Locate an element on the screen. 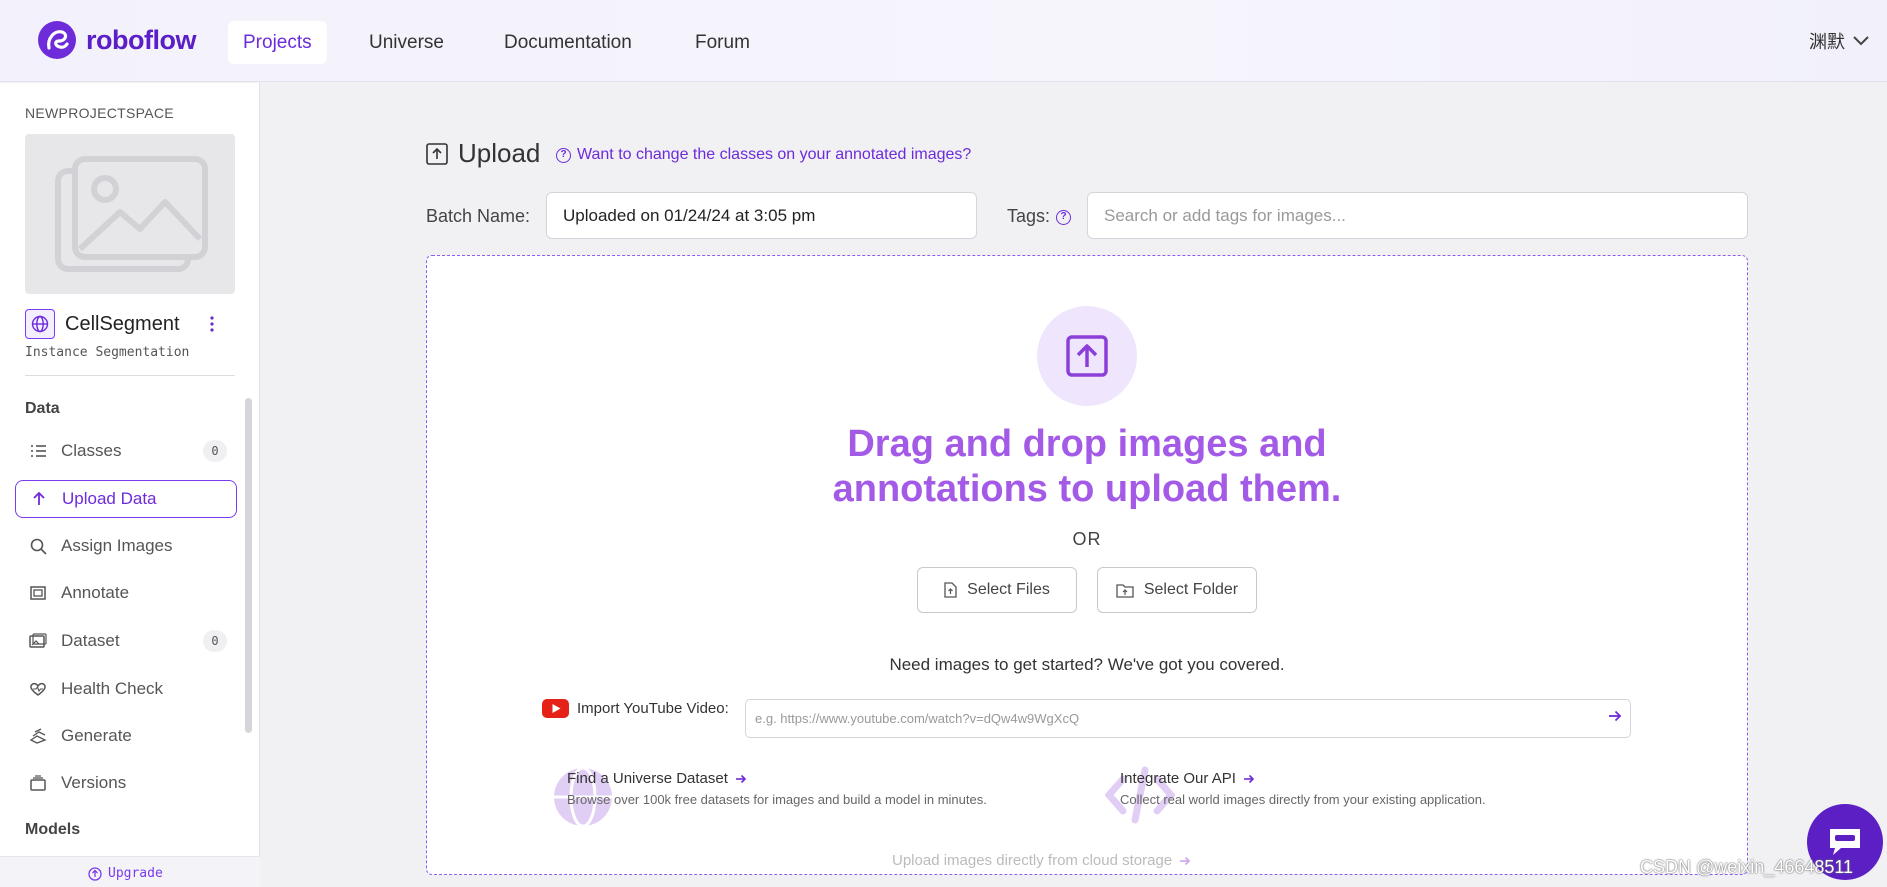  annotate-icon is located at coordinates (38, 593).